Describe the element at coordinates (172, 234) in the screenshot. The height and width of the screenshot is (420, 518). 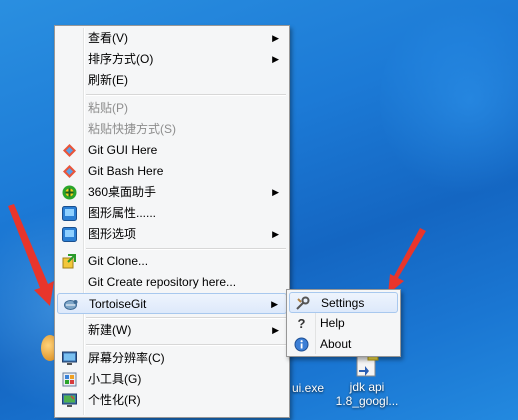
I see `menu-item-graphics-options: 图形选项 ▶` at that location.